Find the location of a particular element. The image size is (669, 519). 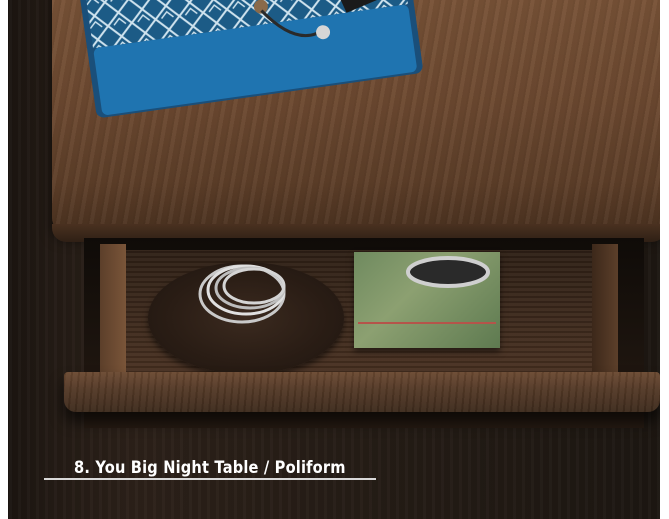

bangle-bracelets is located at coordinates (242, 294).